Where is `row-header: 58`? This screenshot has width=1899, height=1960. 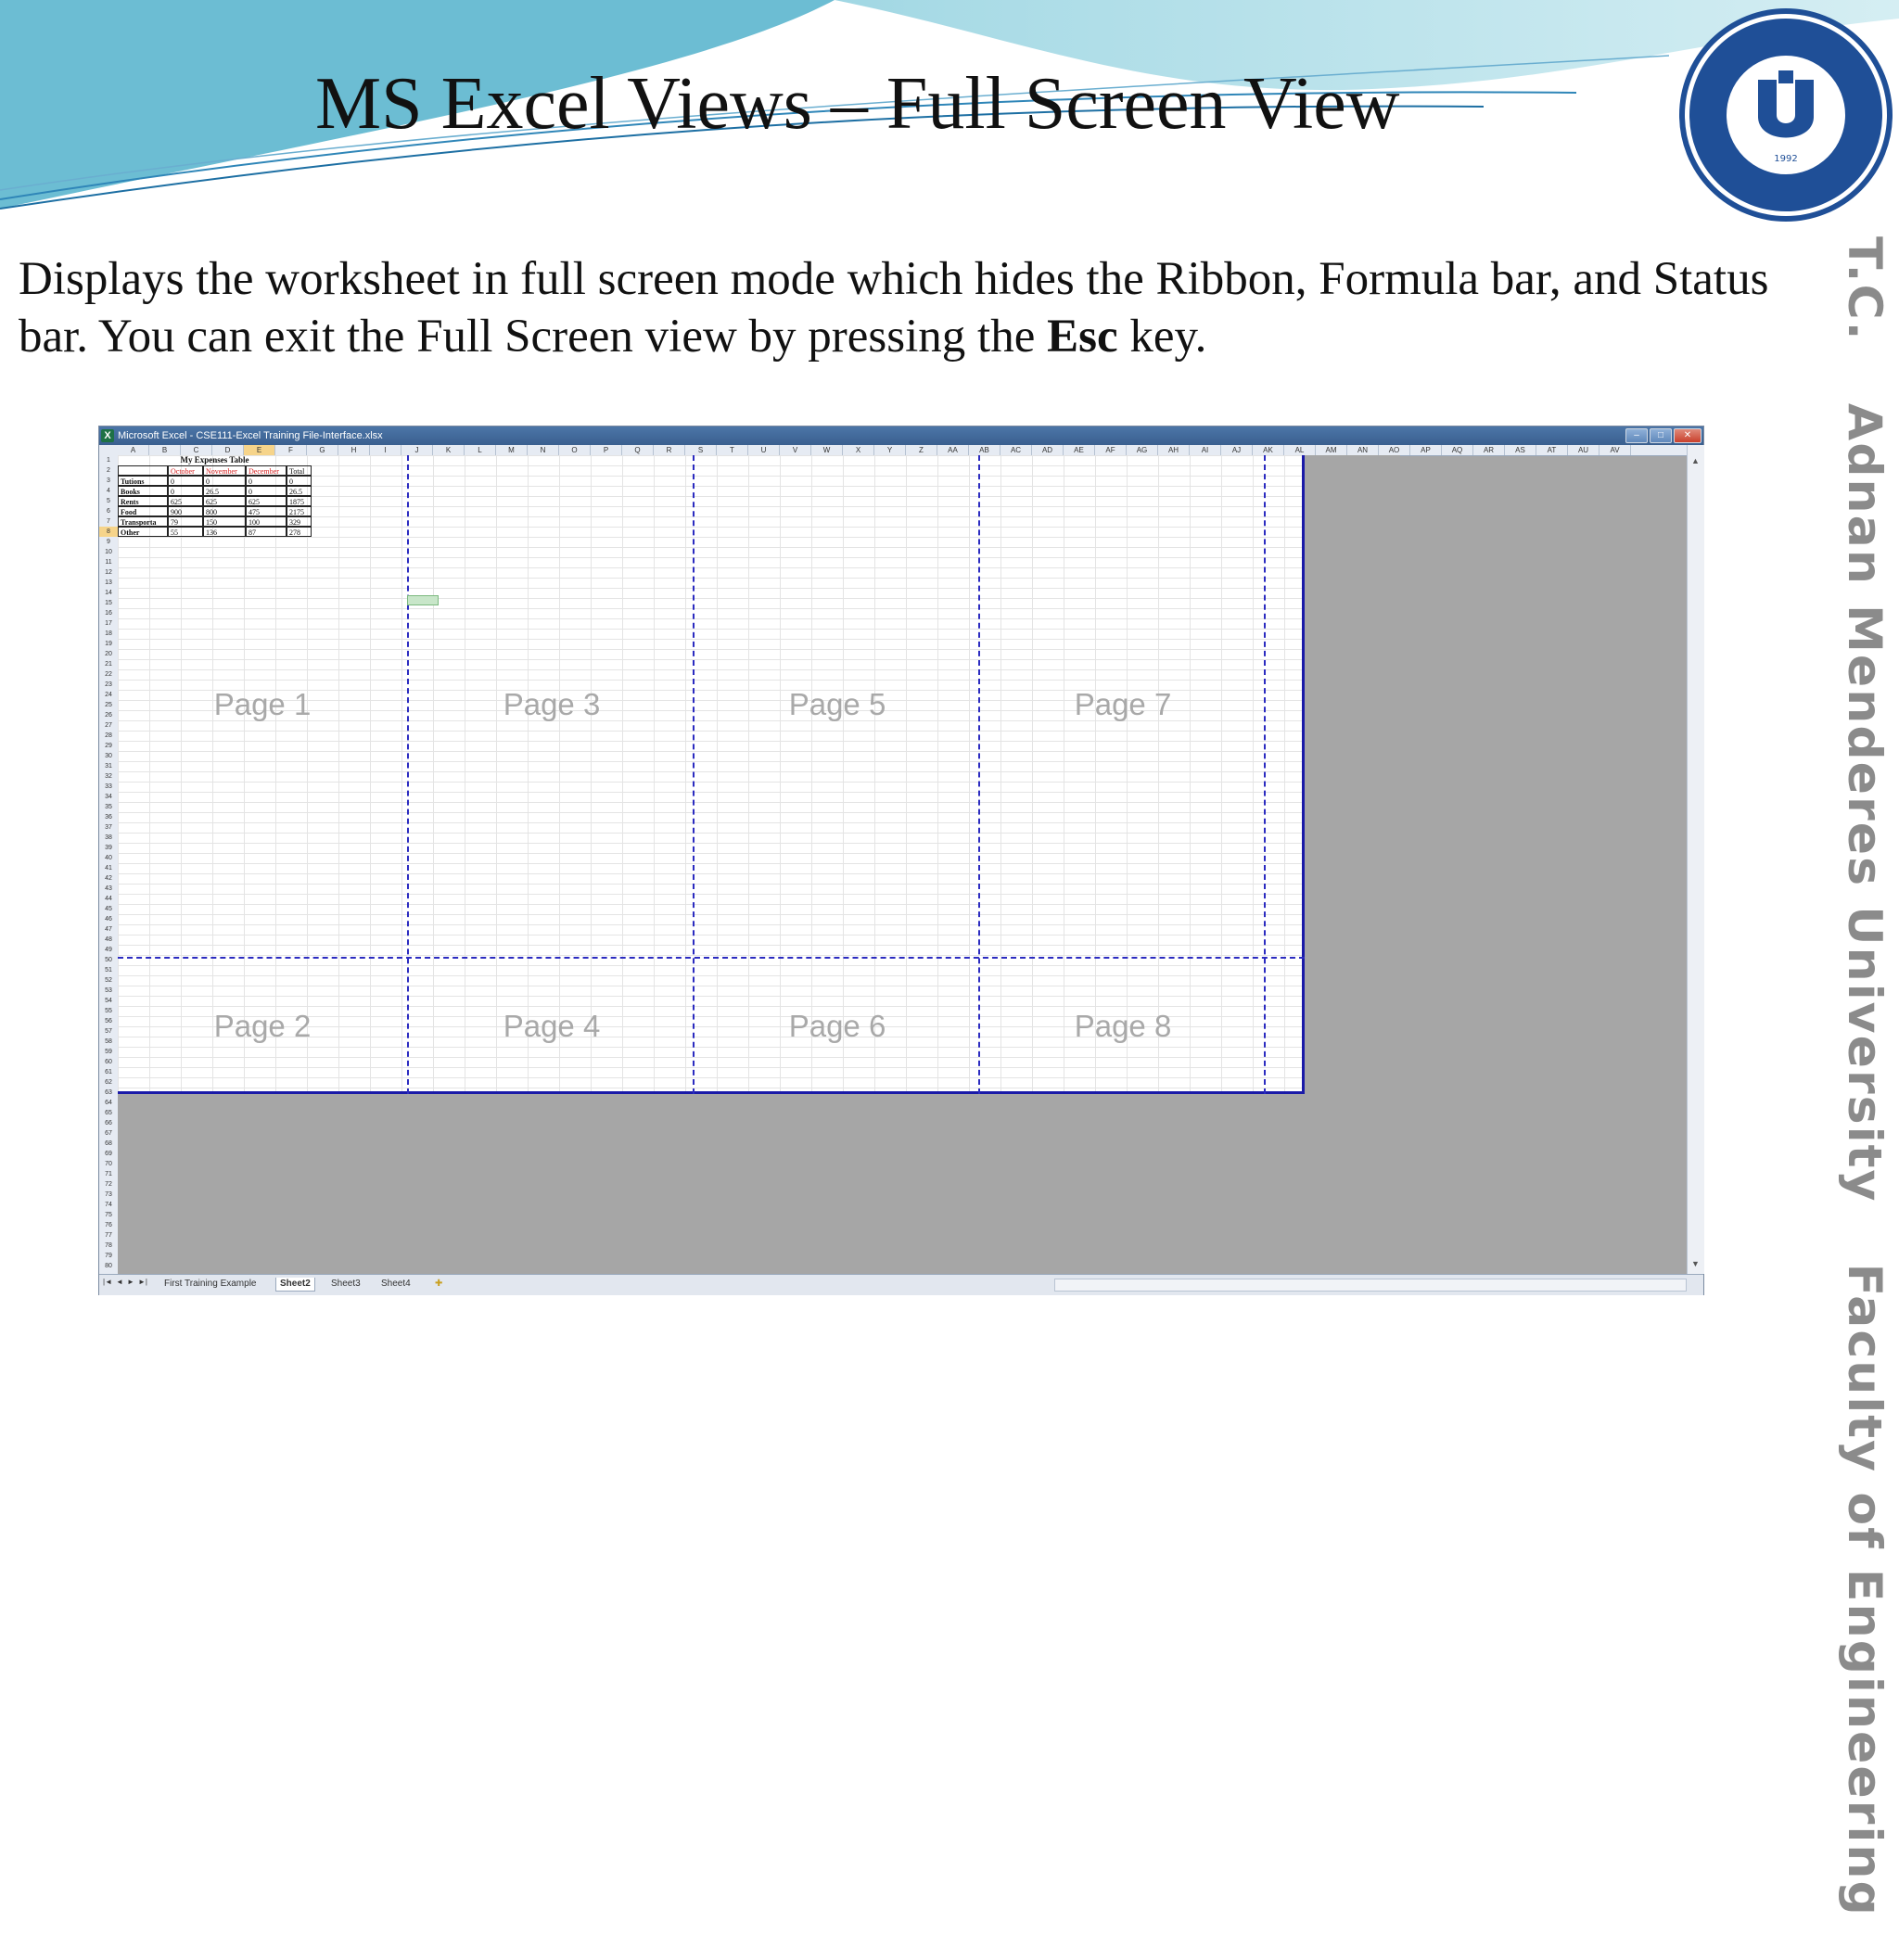 row-header: 58 is located at coordinates (108, 1042).